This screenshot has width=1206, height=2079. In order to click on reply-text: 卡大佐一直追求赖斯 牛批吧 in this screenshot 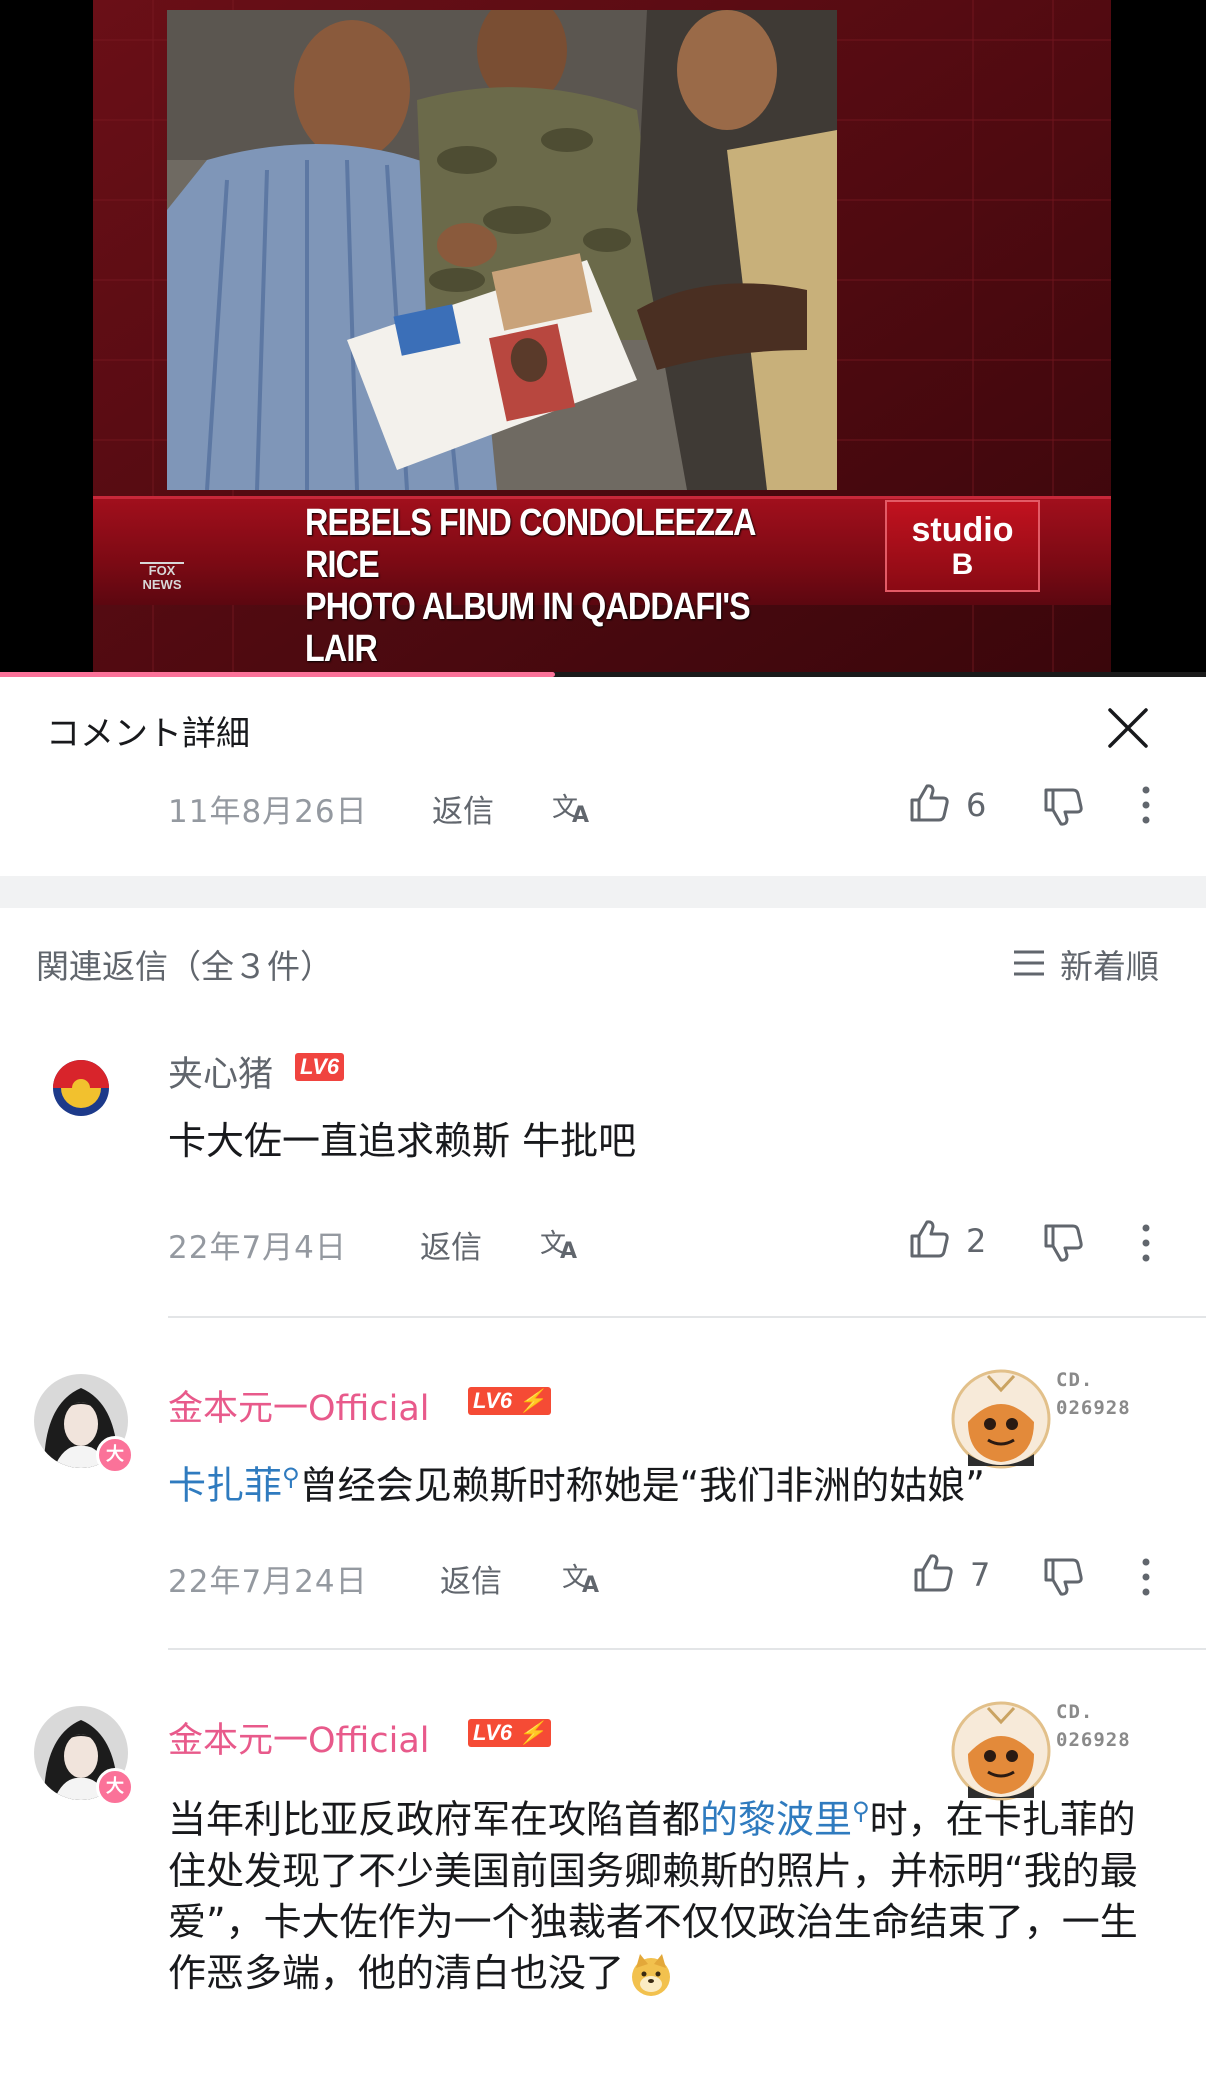, I will do `click(402, 1141)`.